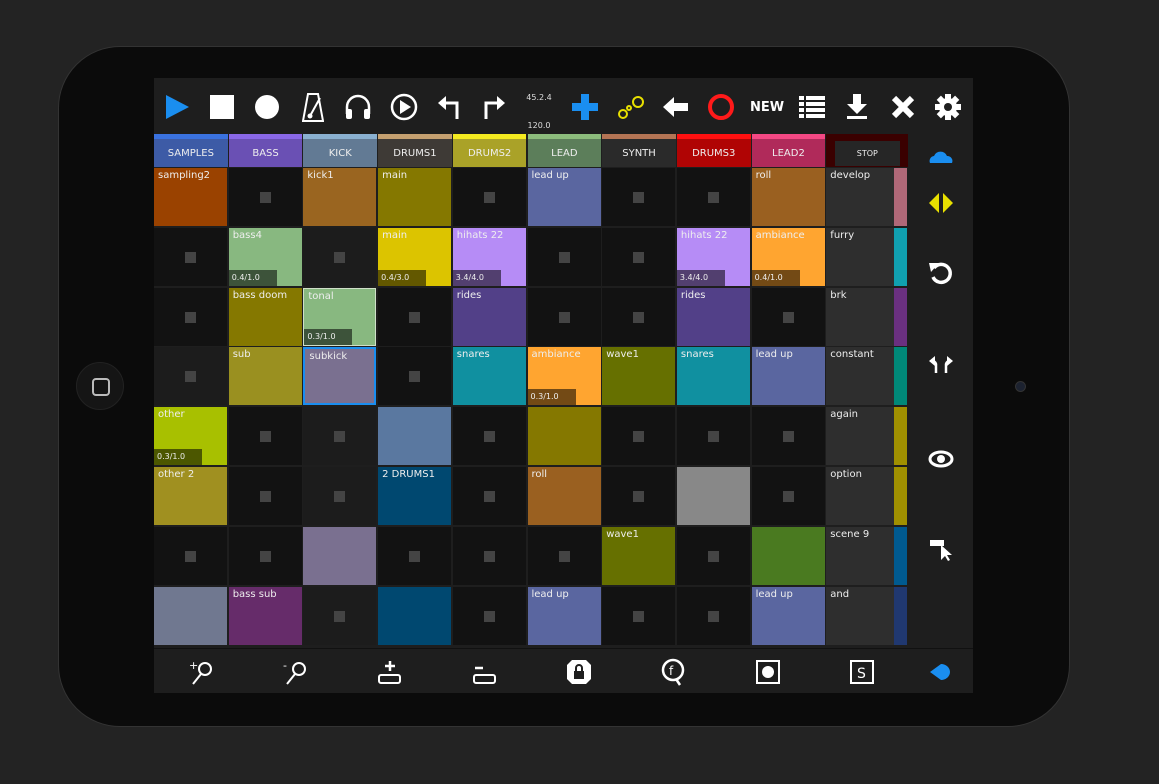  Describe the element at coordinates (222, 107) in the screenshot. I see `stop-icon` at that location.